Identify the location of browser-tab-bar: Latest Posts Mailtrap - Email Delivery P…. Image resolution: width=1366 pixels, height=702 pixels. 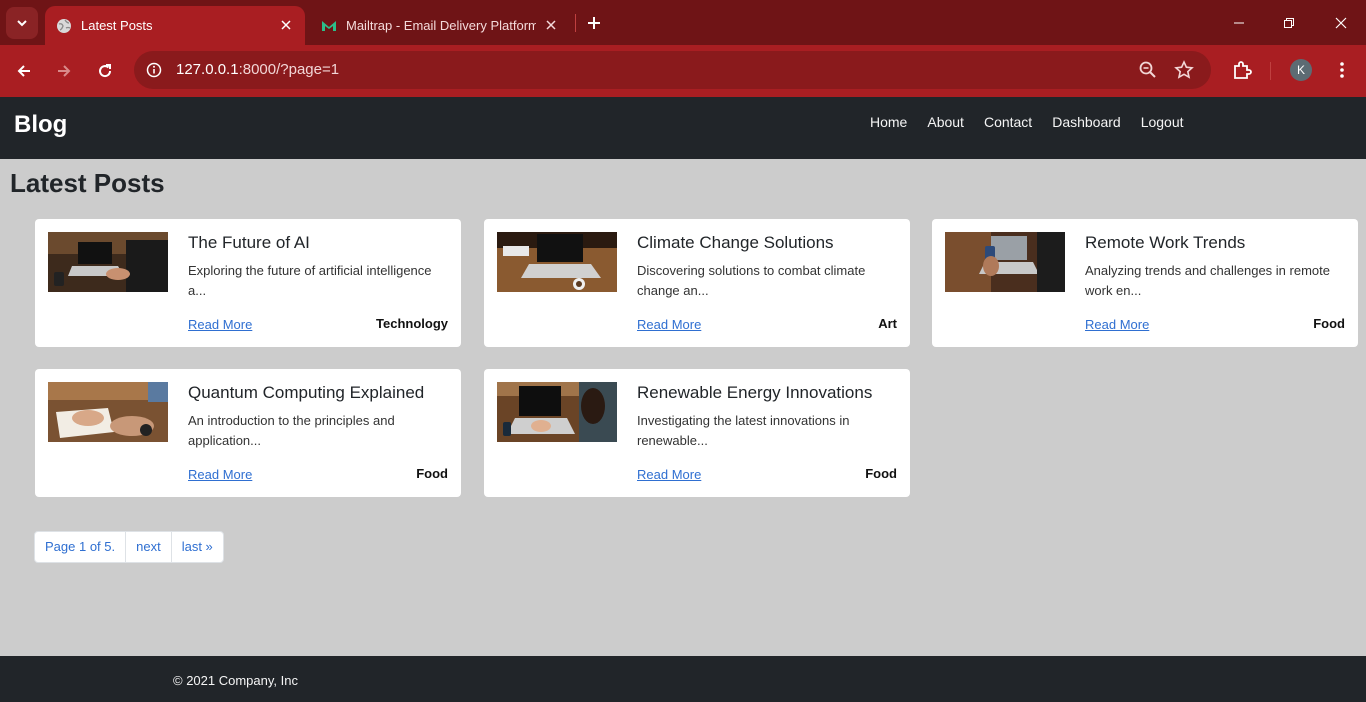
(683, 22).